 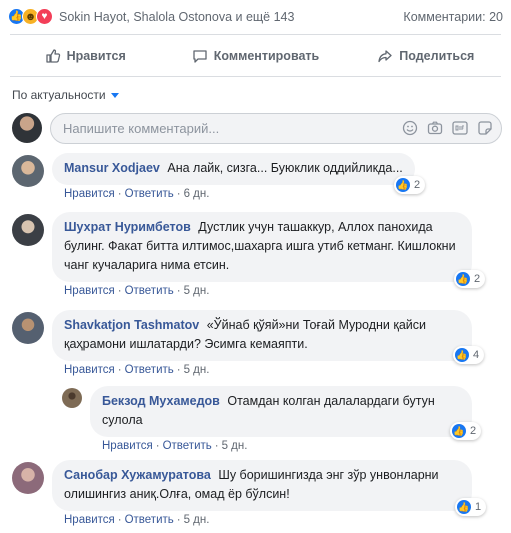 What do you see at coordinates (485, 128) in the screenshot?
I see `sticker-icon` at bounding box center [485, 128].